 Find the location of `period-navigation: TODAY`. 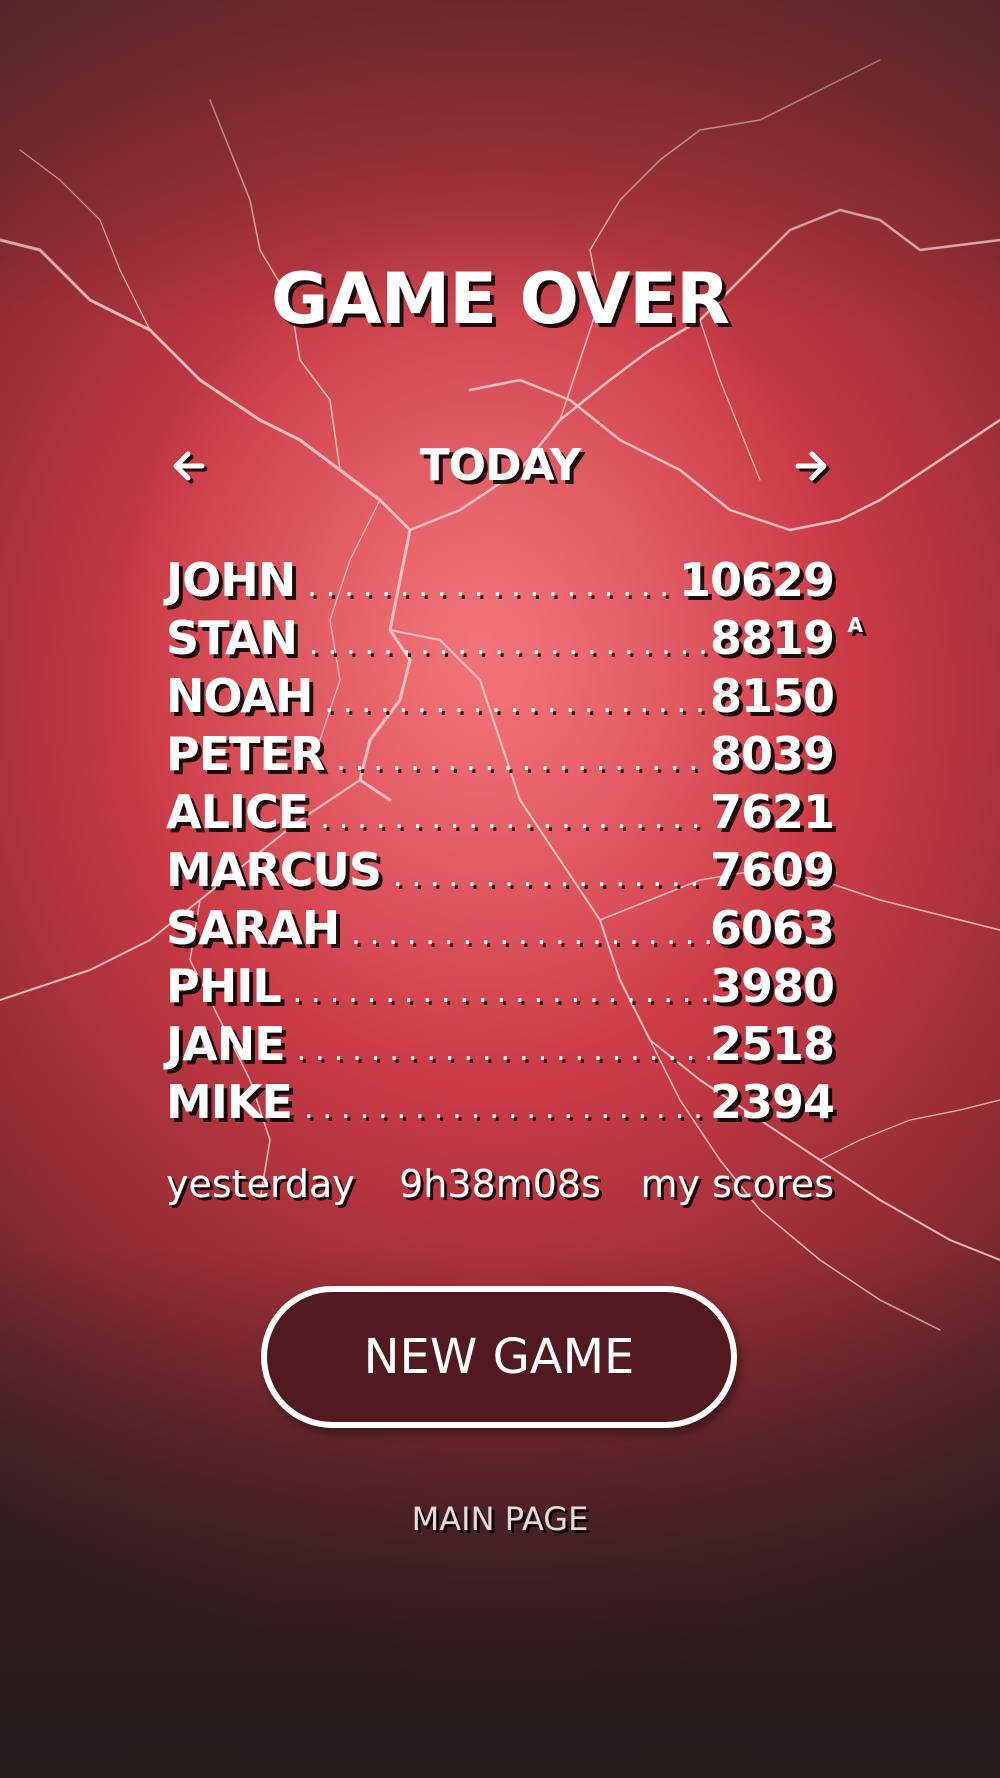

period-navigation: TODAY is located at coordinates (500, 466).